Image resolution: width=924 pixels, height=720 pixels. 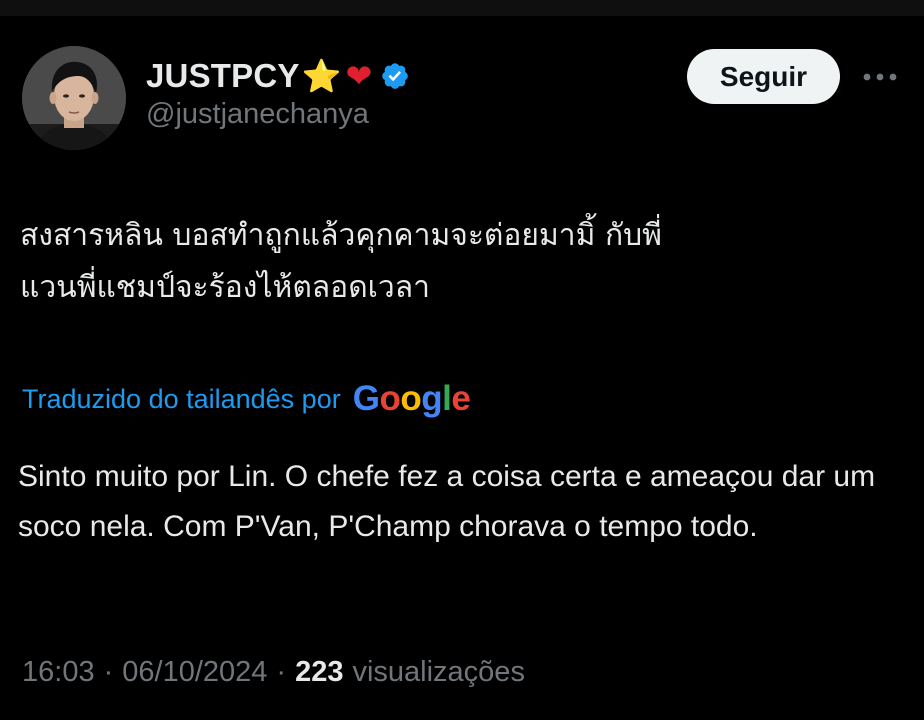 What do you see at coordinates (432, 398) in the screenshot?
I see `google-letter: g` at bounding box center [432, 398].